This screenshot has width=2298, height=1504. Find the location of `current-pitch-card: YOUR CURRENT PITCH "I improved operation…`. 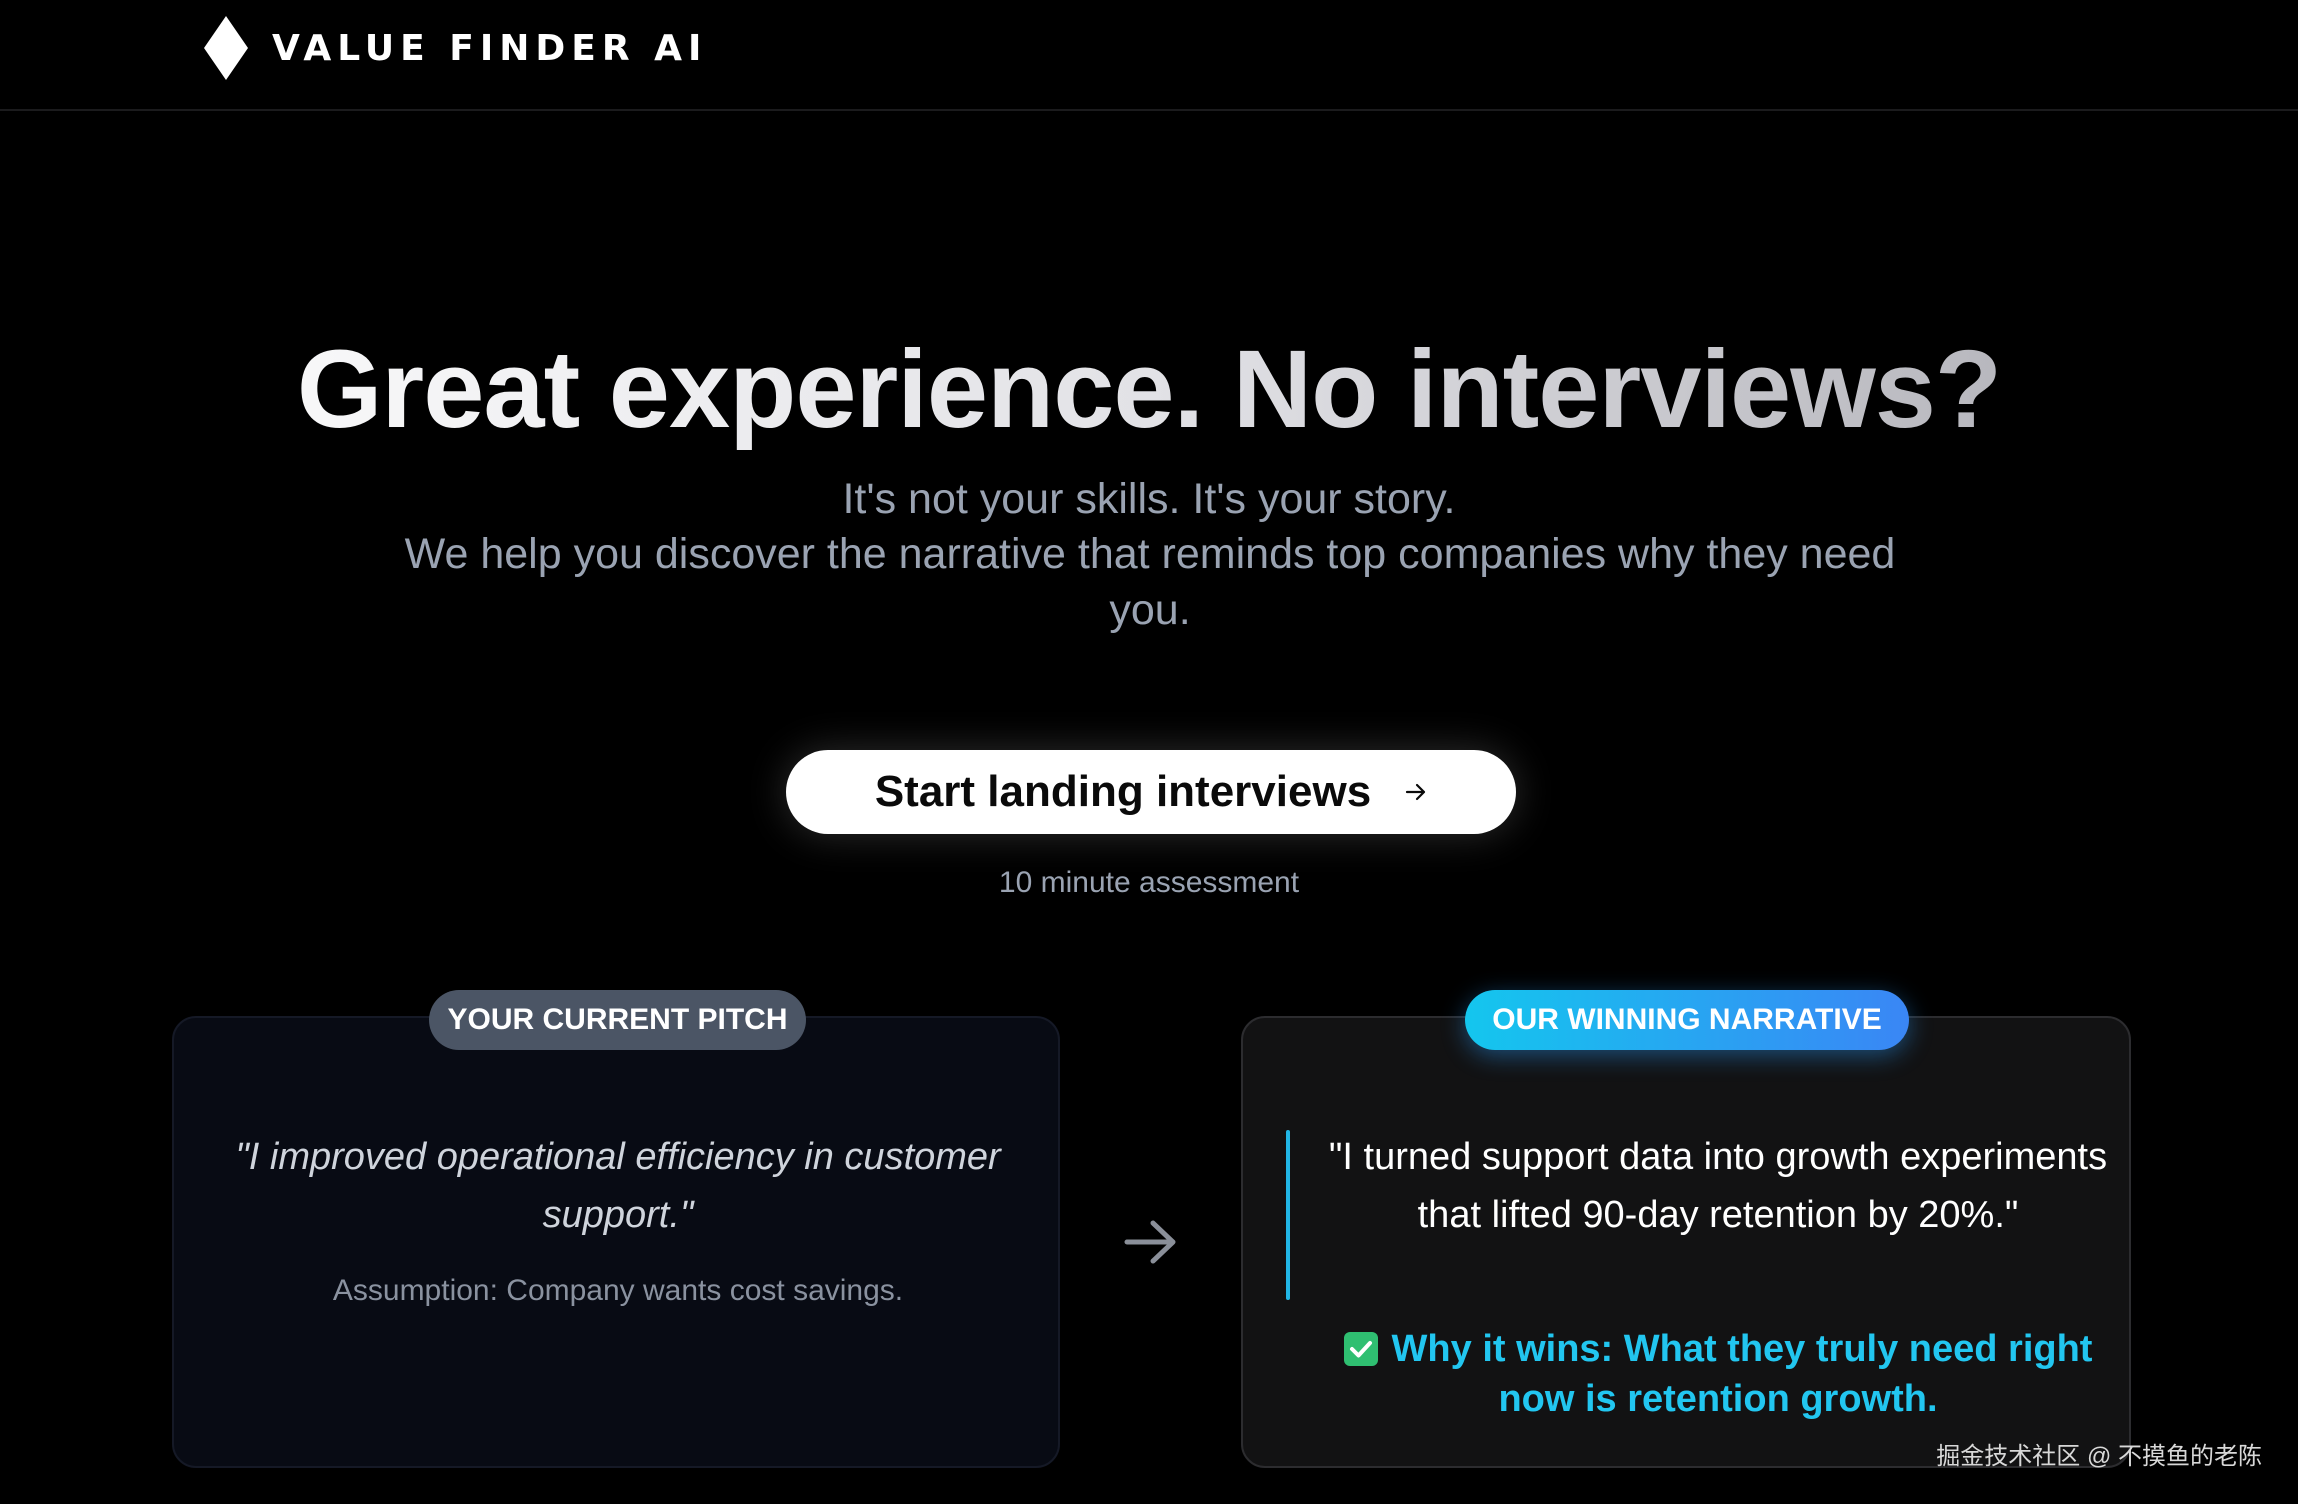

current-pitch-card: YOUR CURRENT PITCH "I improved operation… is located at coordinates (616, 1229).